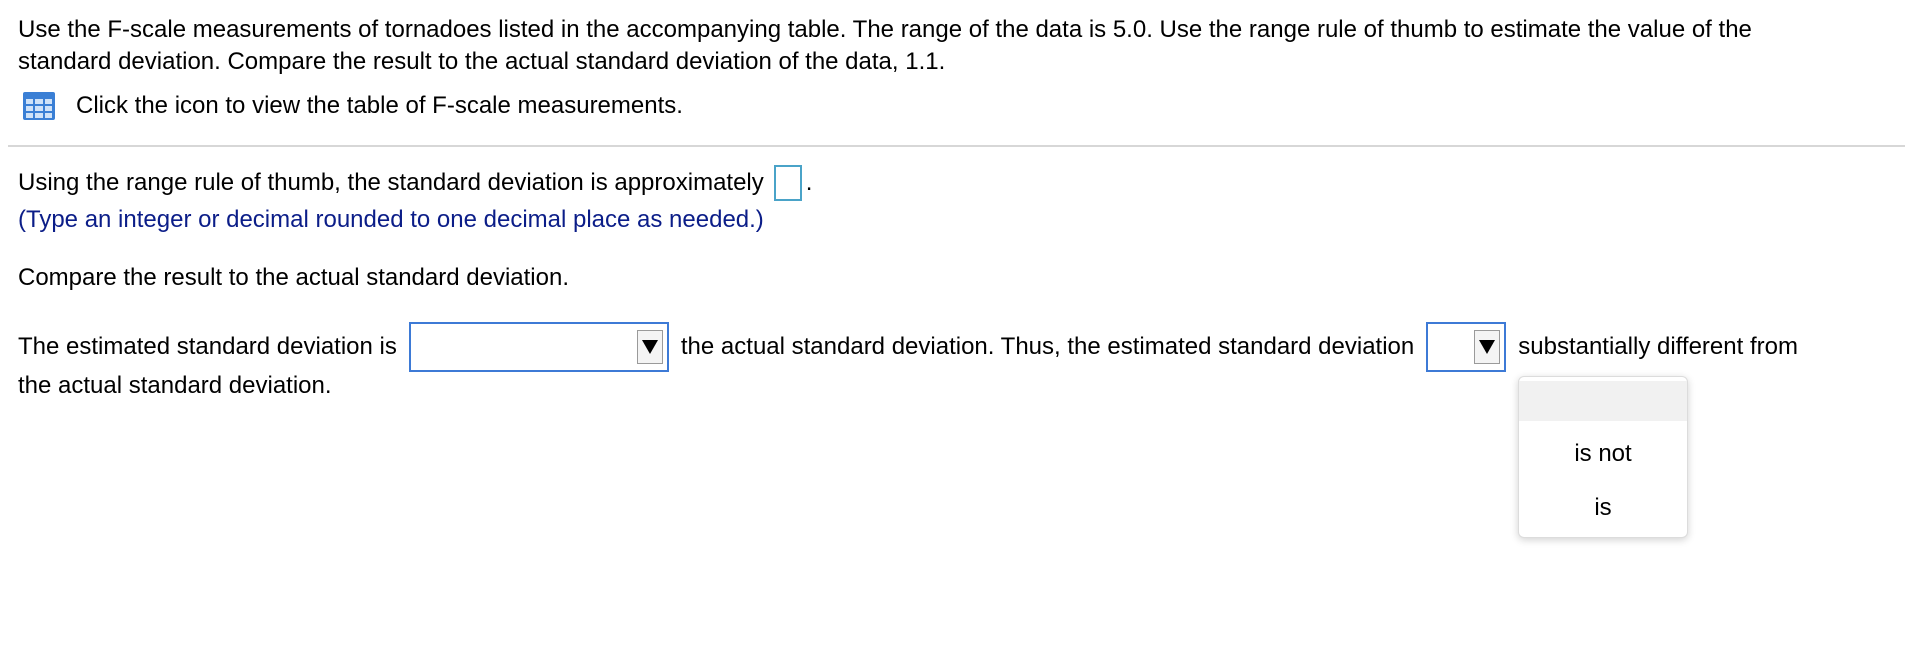 The image size is (1905, 656). I want to click on comparison-select, so click(538, 347).